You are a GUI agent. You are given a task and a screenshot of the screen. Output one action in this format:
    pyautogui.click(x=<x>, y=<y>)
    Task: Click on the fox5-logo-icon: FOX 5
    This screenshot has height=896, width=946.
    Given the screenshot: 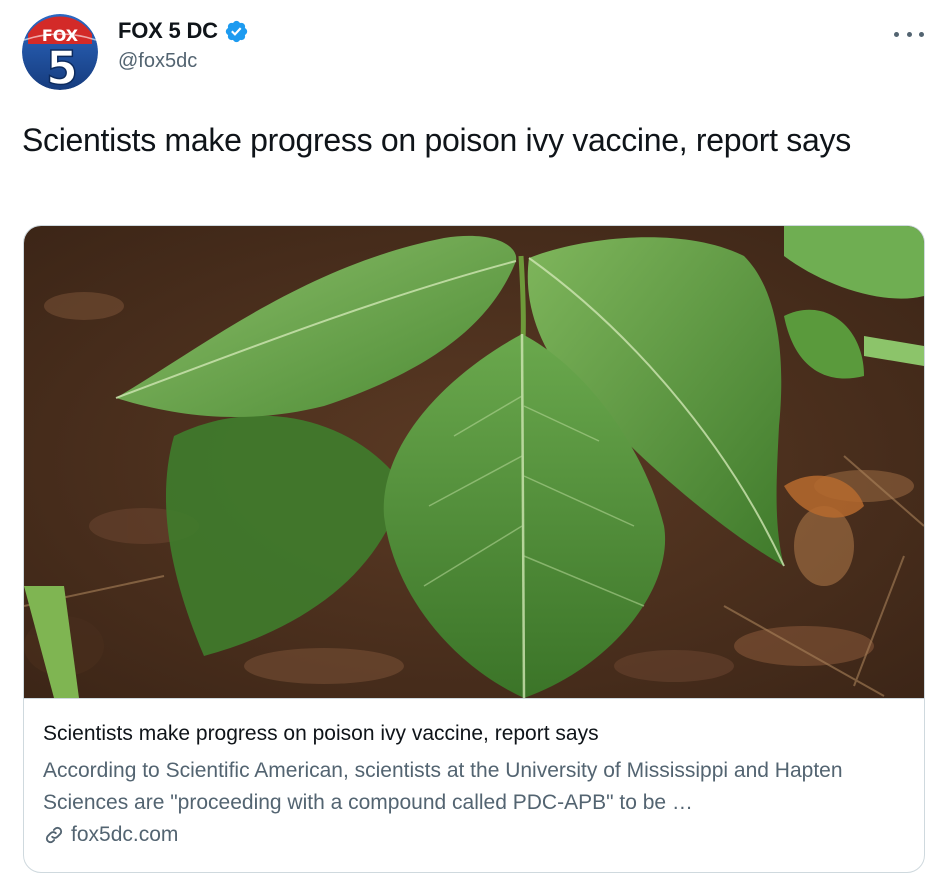 What is the action you would take?
    pyautogui.click(x=60, y=52)
    